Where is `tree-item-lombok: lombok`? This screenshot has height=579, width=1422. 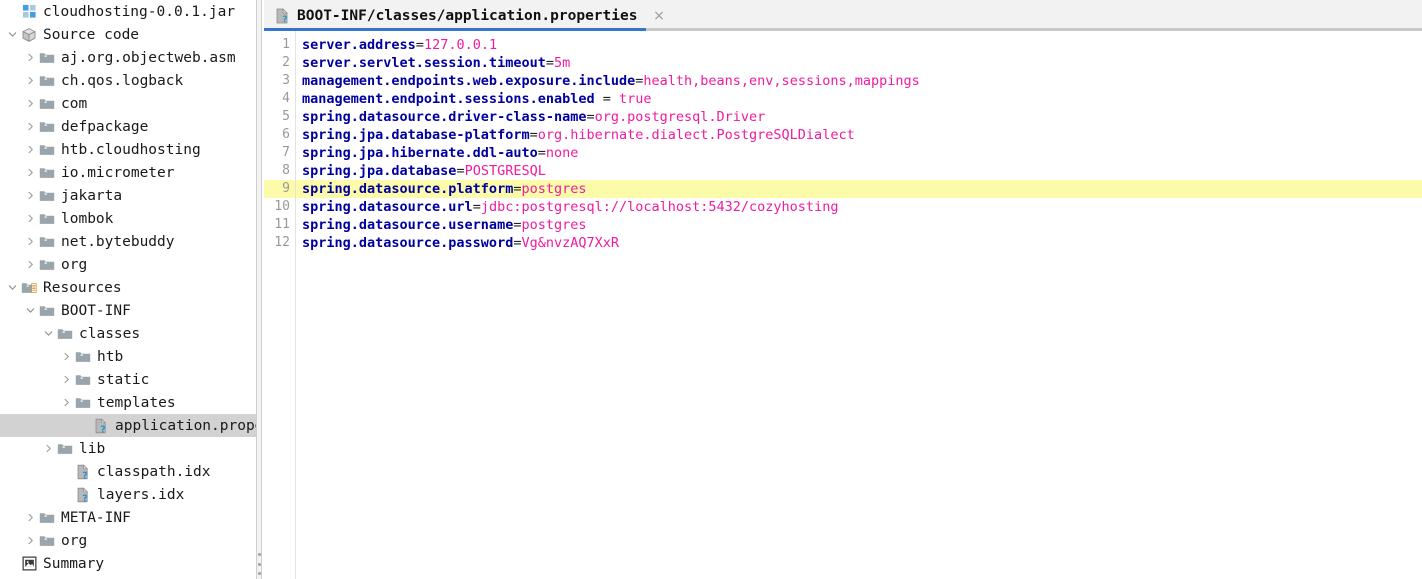
tree-item-lombok: lombok is located at coordinates (128, 218).